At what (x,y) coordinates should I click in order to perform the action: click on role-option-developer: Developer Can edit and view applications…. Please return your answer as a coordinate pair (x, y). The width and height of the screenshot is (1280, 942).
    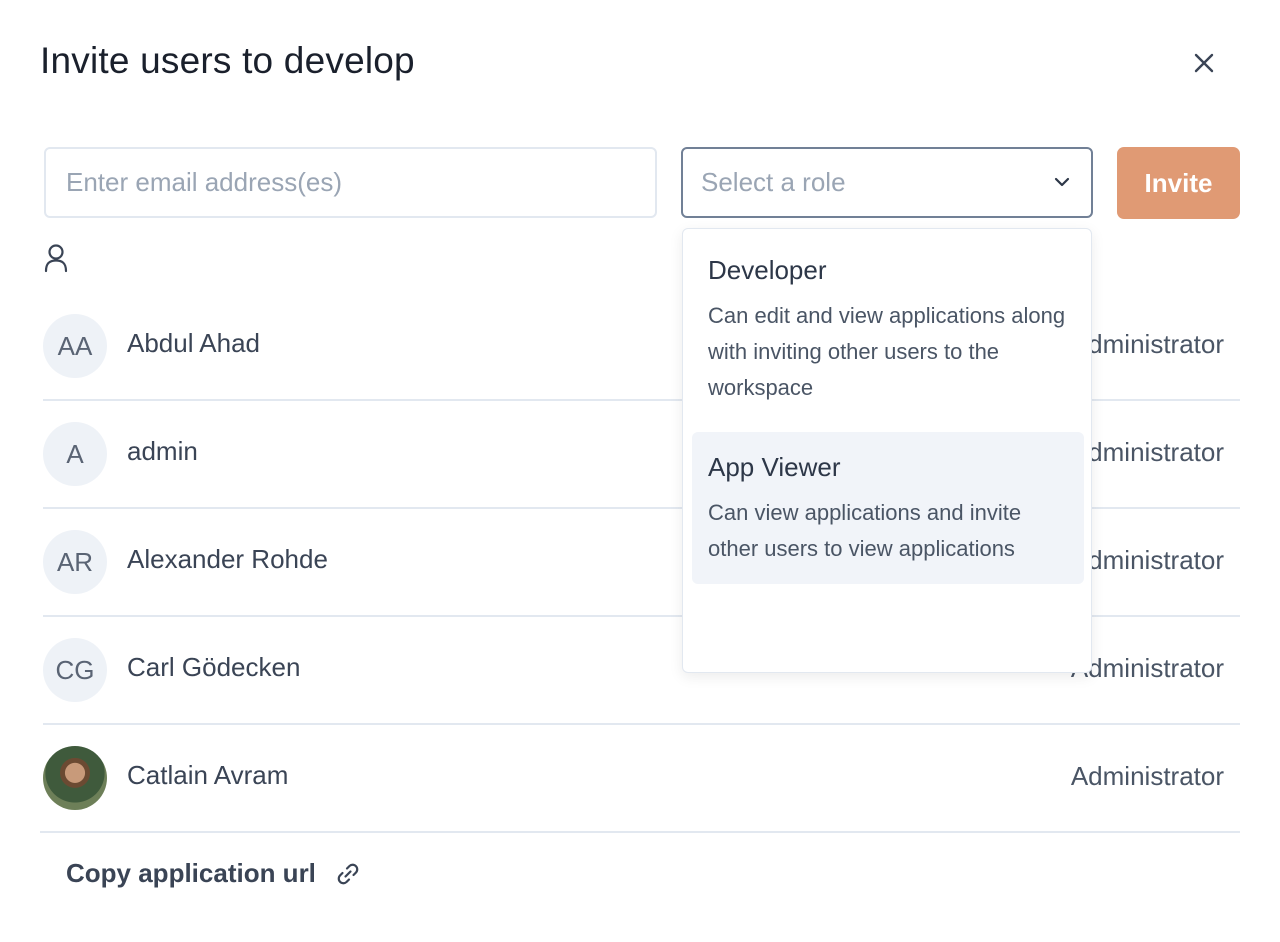
    Looking at the image, I should click on (888, 324).